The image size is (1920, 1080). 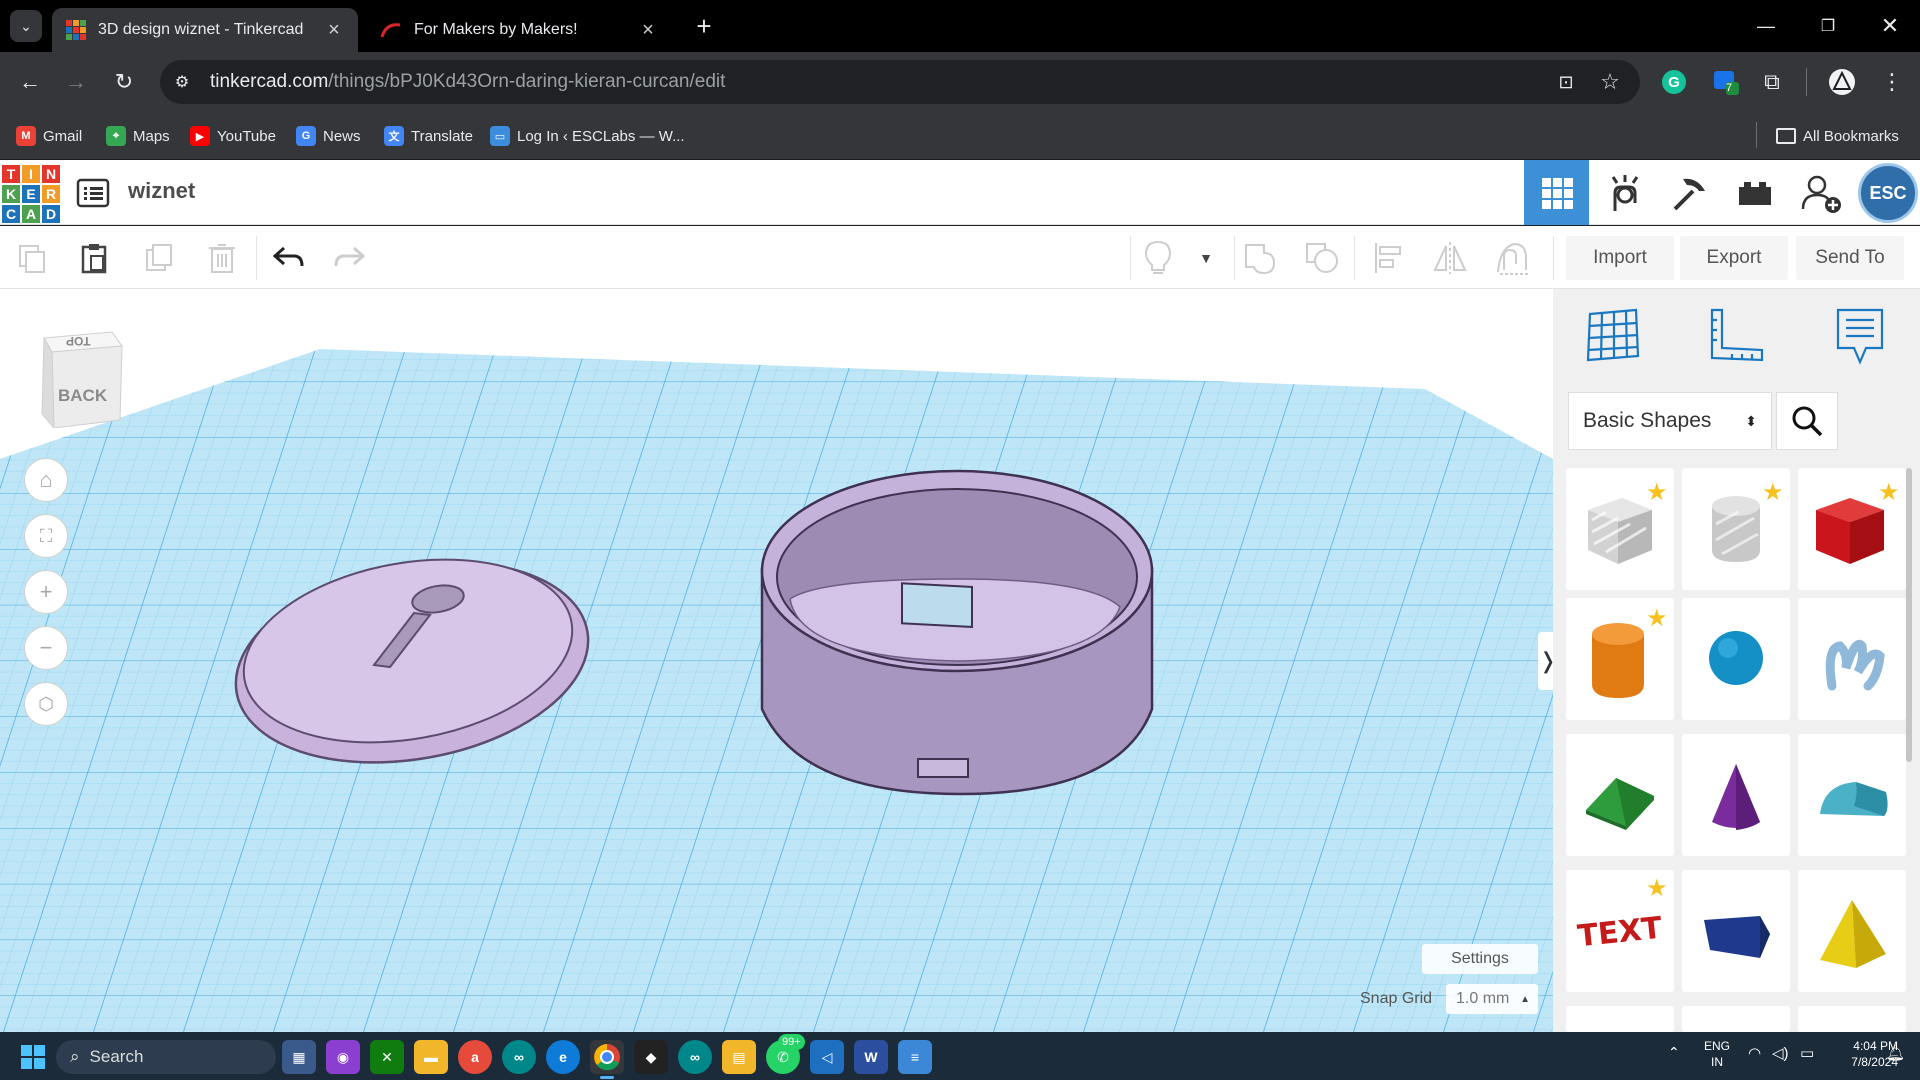 What do you see at coordinates (1807, 1053) in the screenshot?
I see `battery-icon: ▭` at bounding box center [1807, 1053].